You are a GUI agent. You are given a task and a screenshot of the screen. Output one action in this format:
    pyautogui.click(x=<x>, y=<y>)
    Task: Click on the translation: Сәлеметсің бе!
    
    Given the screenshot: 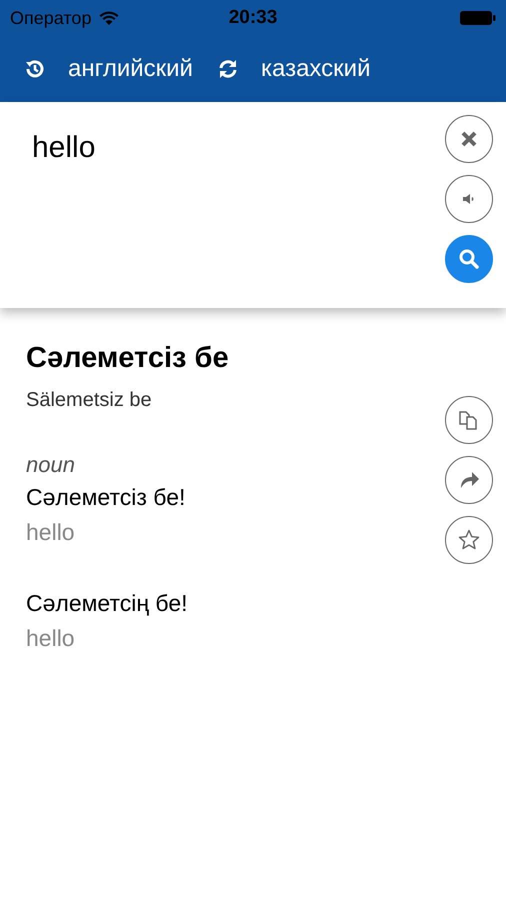 What is the action you would take?
    pyautogui.click(x=107, y=603)
    